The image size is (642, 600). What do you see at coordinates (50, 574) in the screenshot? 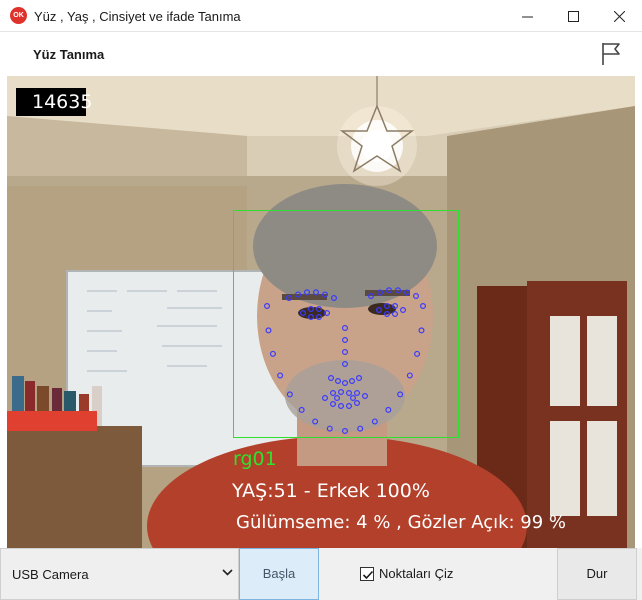
I see `camera-select-value: USB Camera` at bounding box center [50, 574].